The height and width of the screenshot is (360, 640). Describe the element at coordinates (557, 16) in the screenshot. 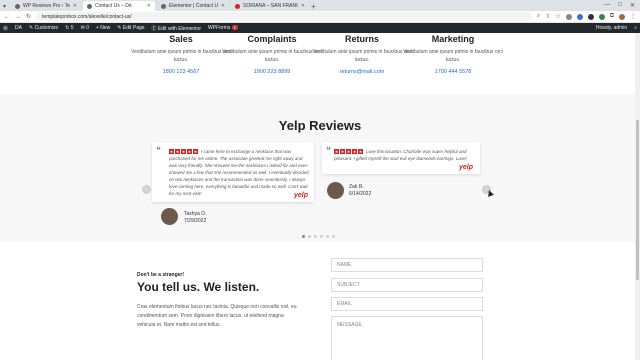

I see `bookmark-star-icon: ☆` at that location.